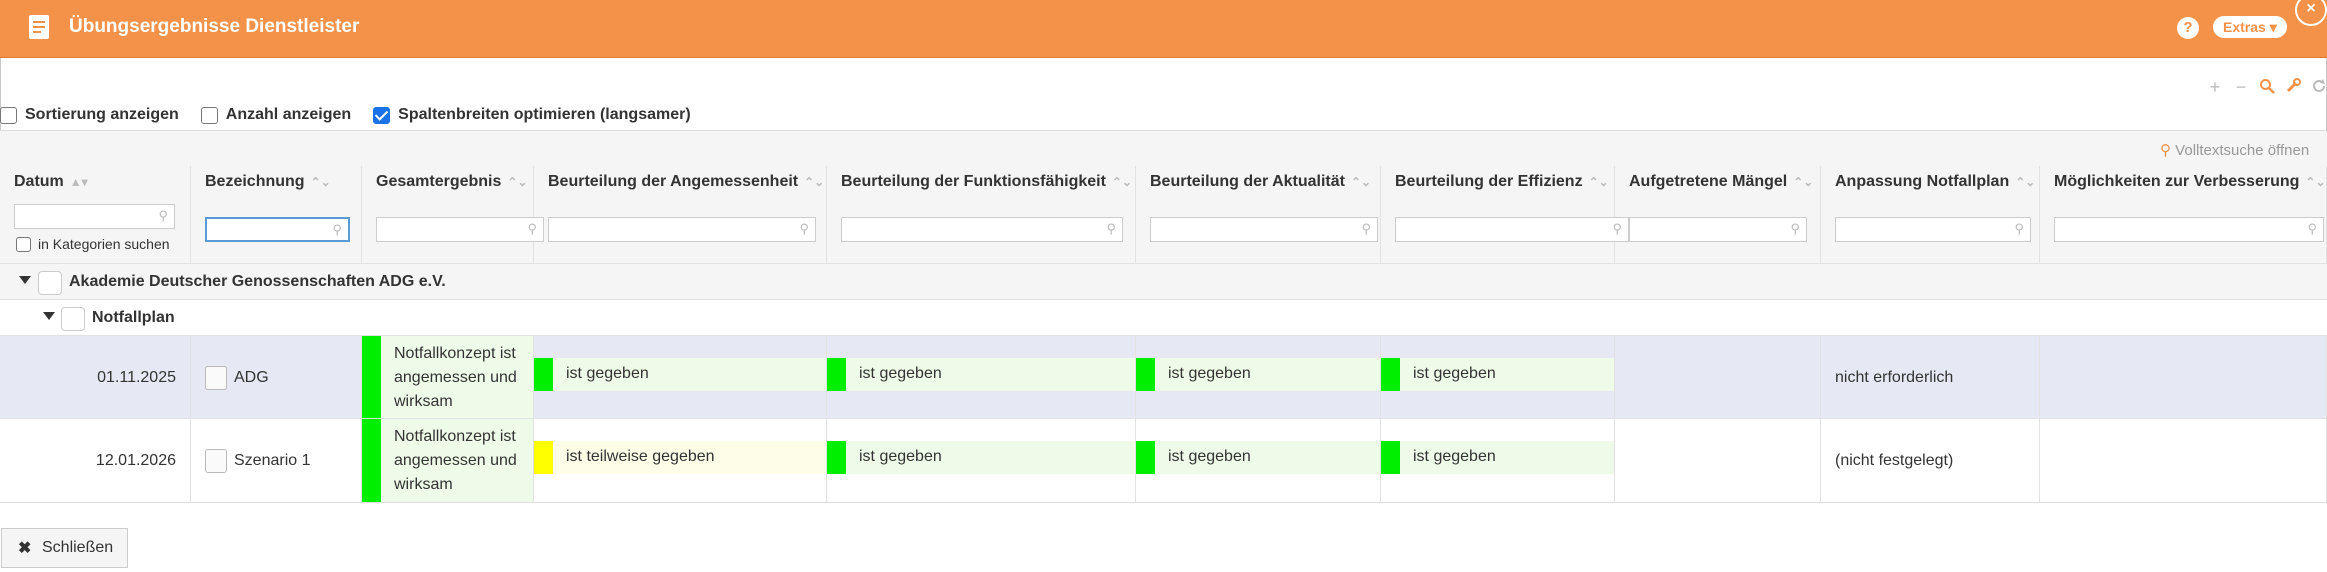  What do you see at coordinates (382, 115) in the screenshot?
I see `optimize-columns-checkbox` at bounding box center [382, 115].